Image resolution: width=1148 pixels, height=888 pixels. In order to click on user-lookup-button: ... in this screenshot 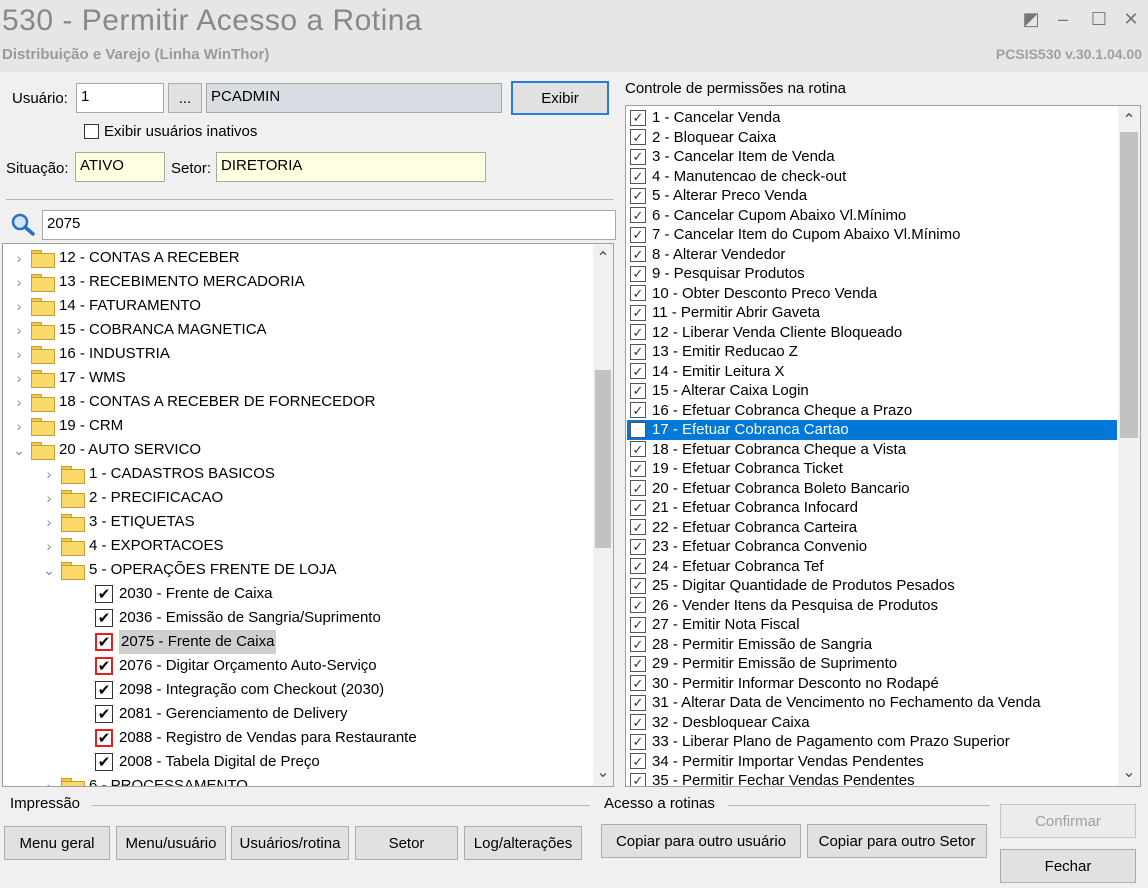, I will do `click(185, 98)`.